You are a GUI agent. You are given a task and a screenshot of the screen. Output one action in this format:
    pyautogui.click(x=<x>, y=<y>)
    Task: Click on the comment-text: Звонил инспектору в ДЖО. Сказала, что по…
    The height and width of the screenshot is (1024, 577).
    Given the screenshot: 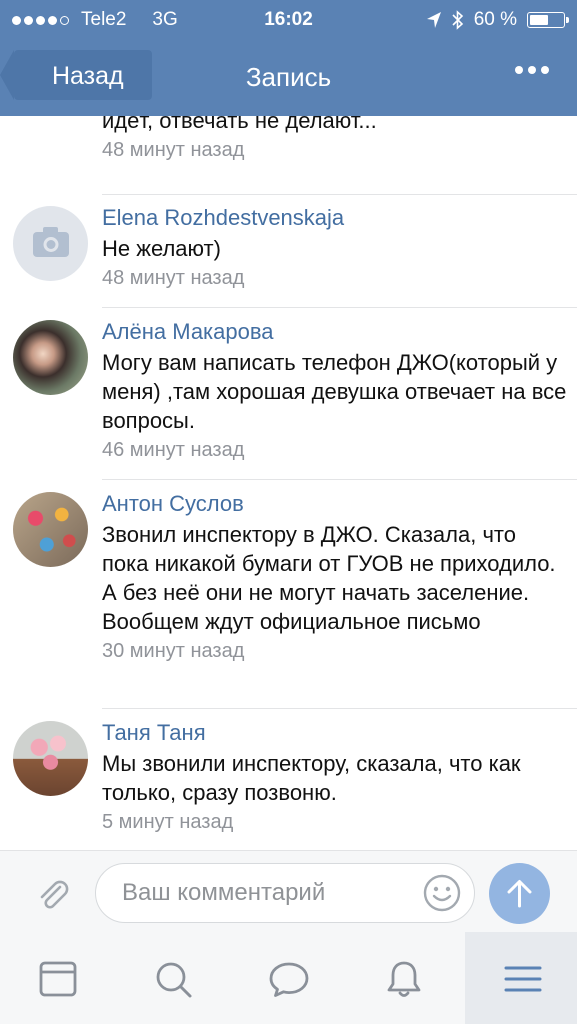 What is the action you would take?
    pyautogui.click(x=329, y=578)
    